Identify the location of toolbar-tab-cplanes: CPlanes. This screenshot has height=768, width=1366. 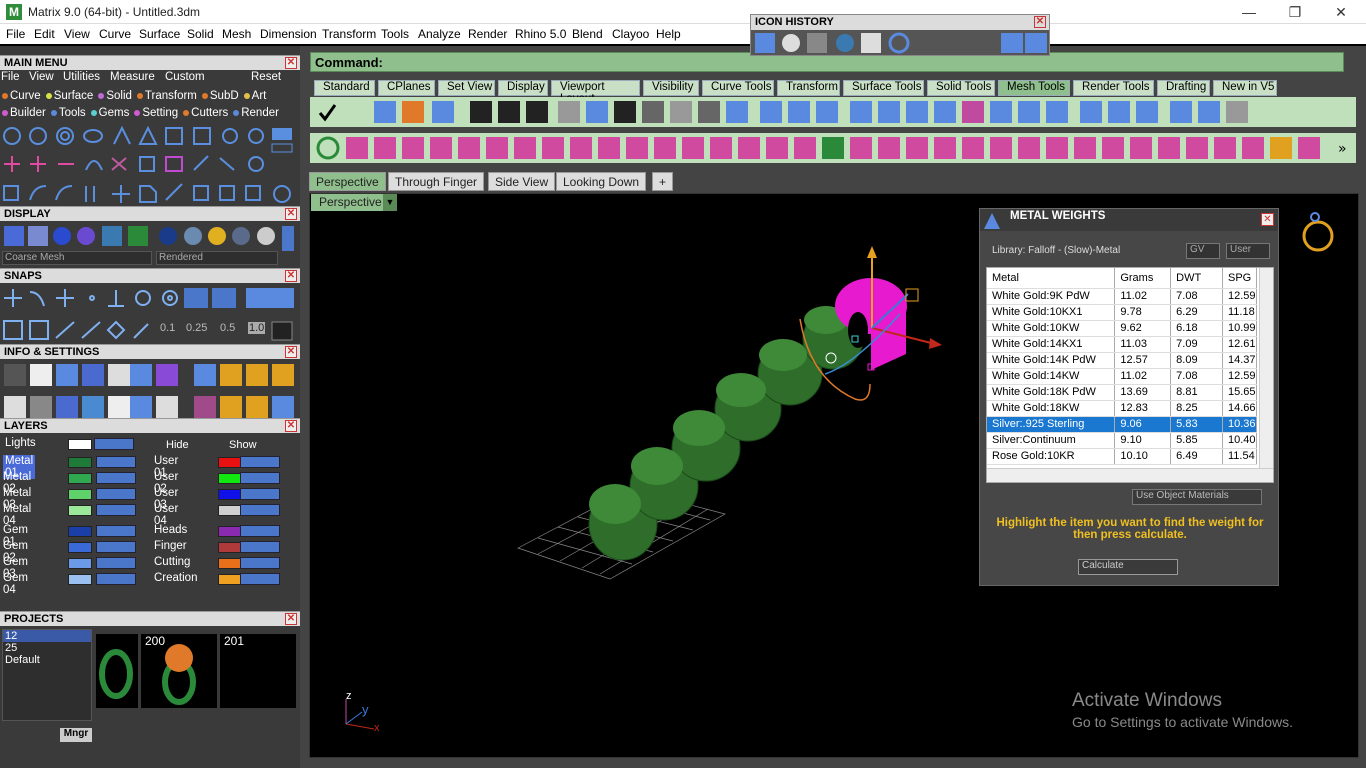
(406, 88).